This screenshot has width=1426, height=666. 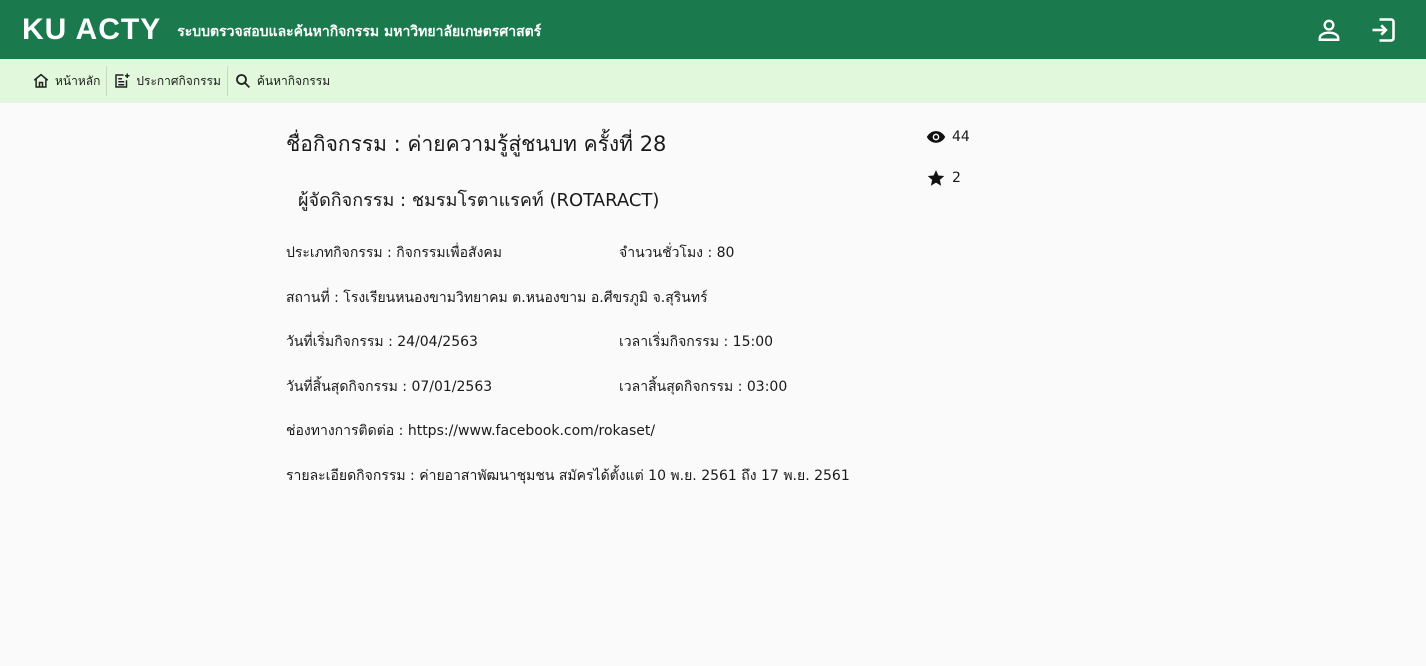 I want to click on views-count: 44, so click(x=961, y=137).